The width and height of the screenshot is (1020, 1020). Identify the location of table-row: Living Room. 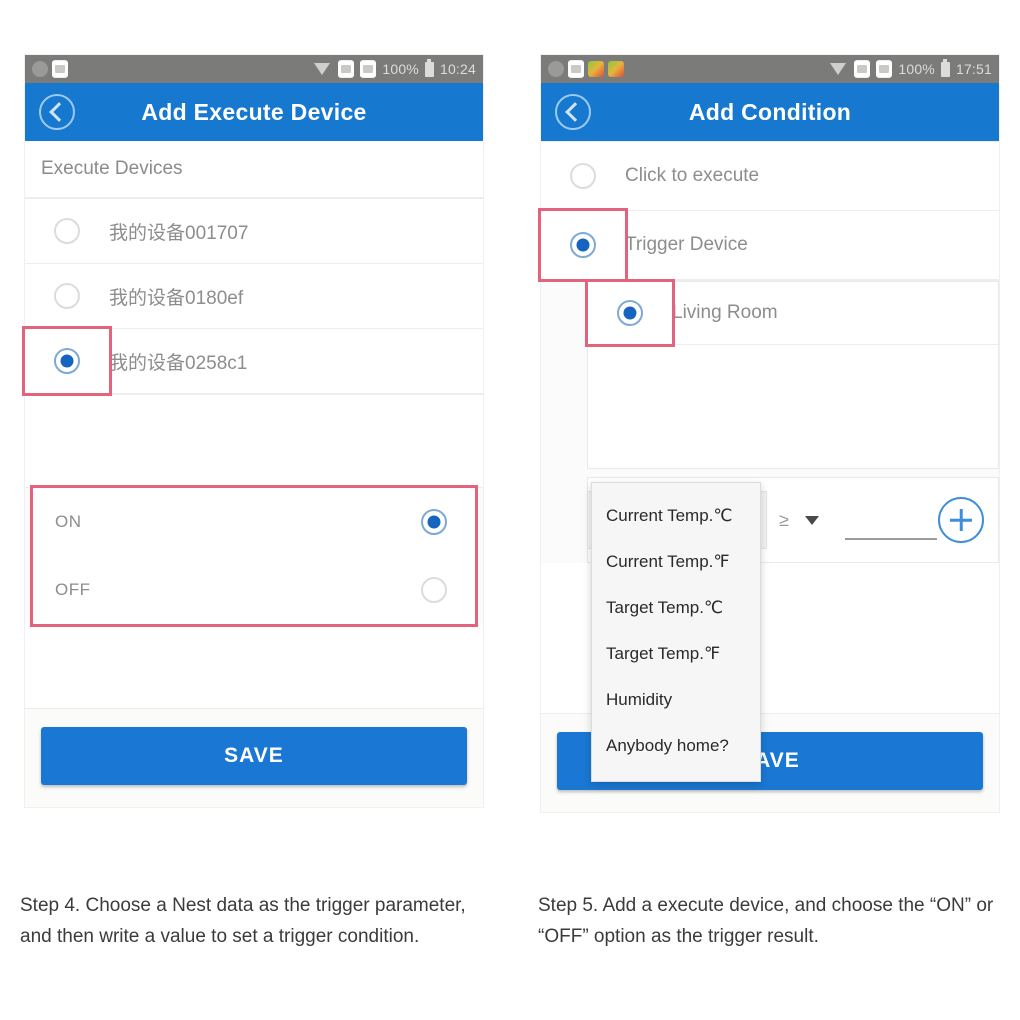
(793, 313).